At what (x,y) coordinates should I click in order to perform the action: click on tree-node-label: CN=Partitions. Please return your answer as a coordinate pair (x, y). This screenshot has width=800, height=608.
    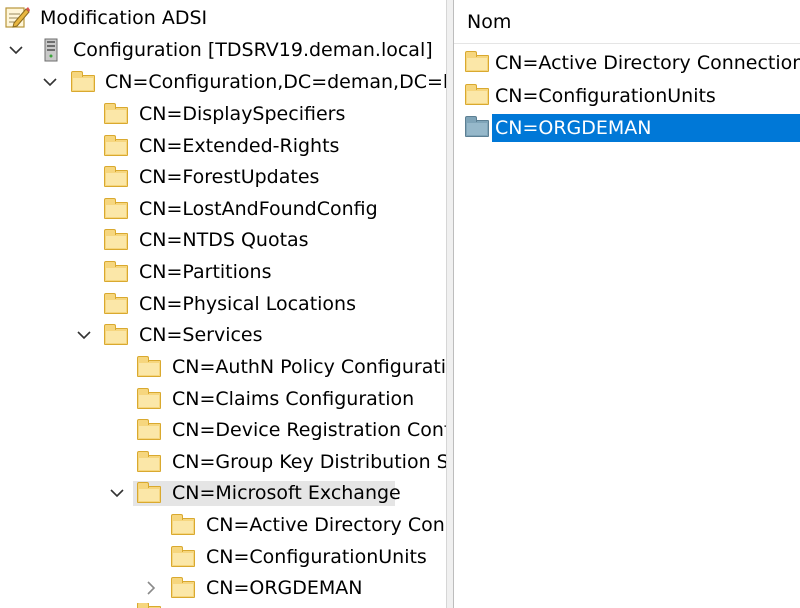
    Looking at the image, I should click on (205, 272).